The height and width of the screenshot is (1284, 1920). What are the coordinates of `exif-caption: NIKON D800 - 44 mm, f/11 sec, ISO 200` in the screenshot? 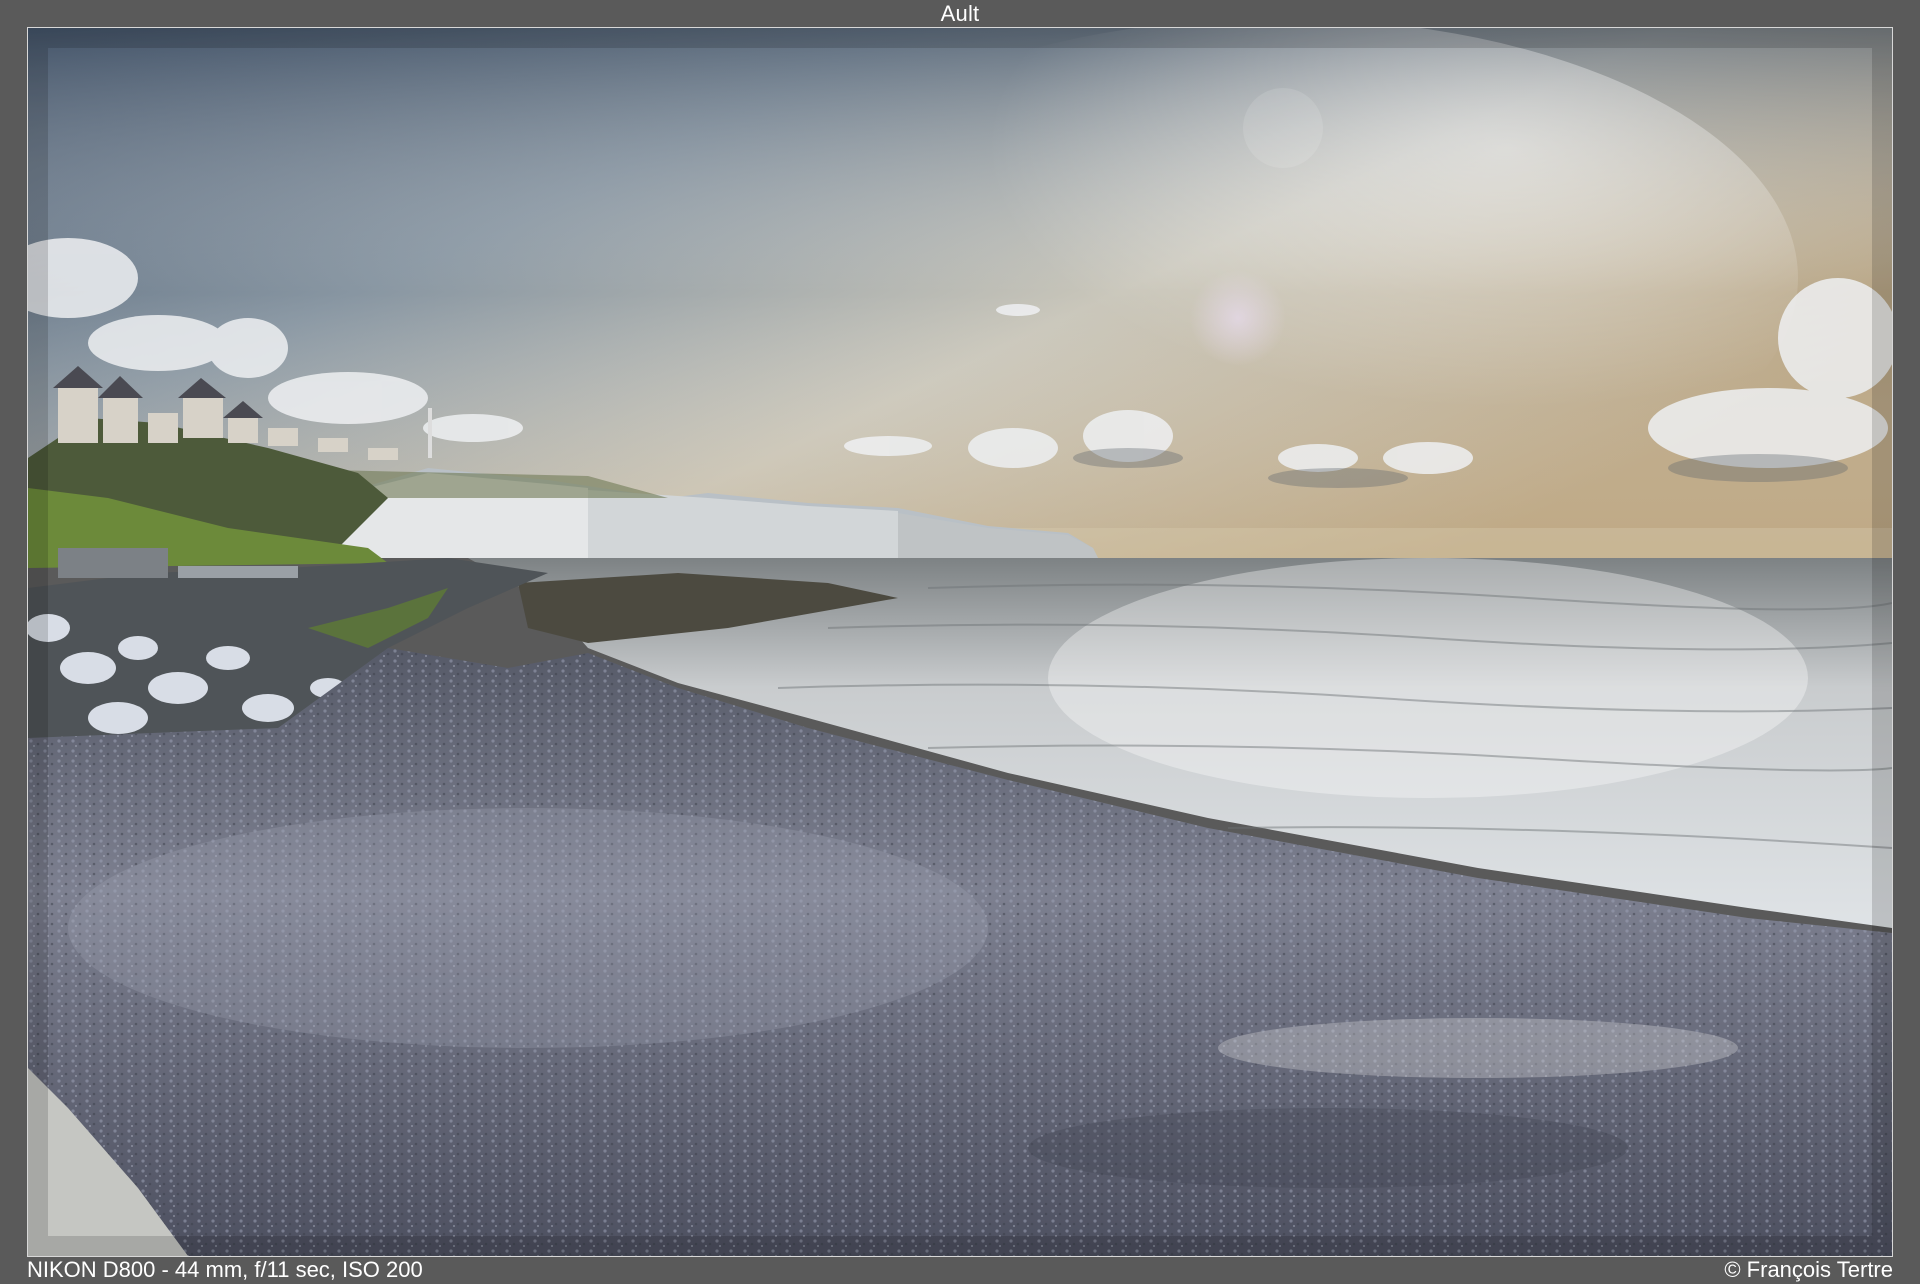 It's located at (225, 1269).